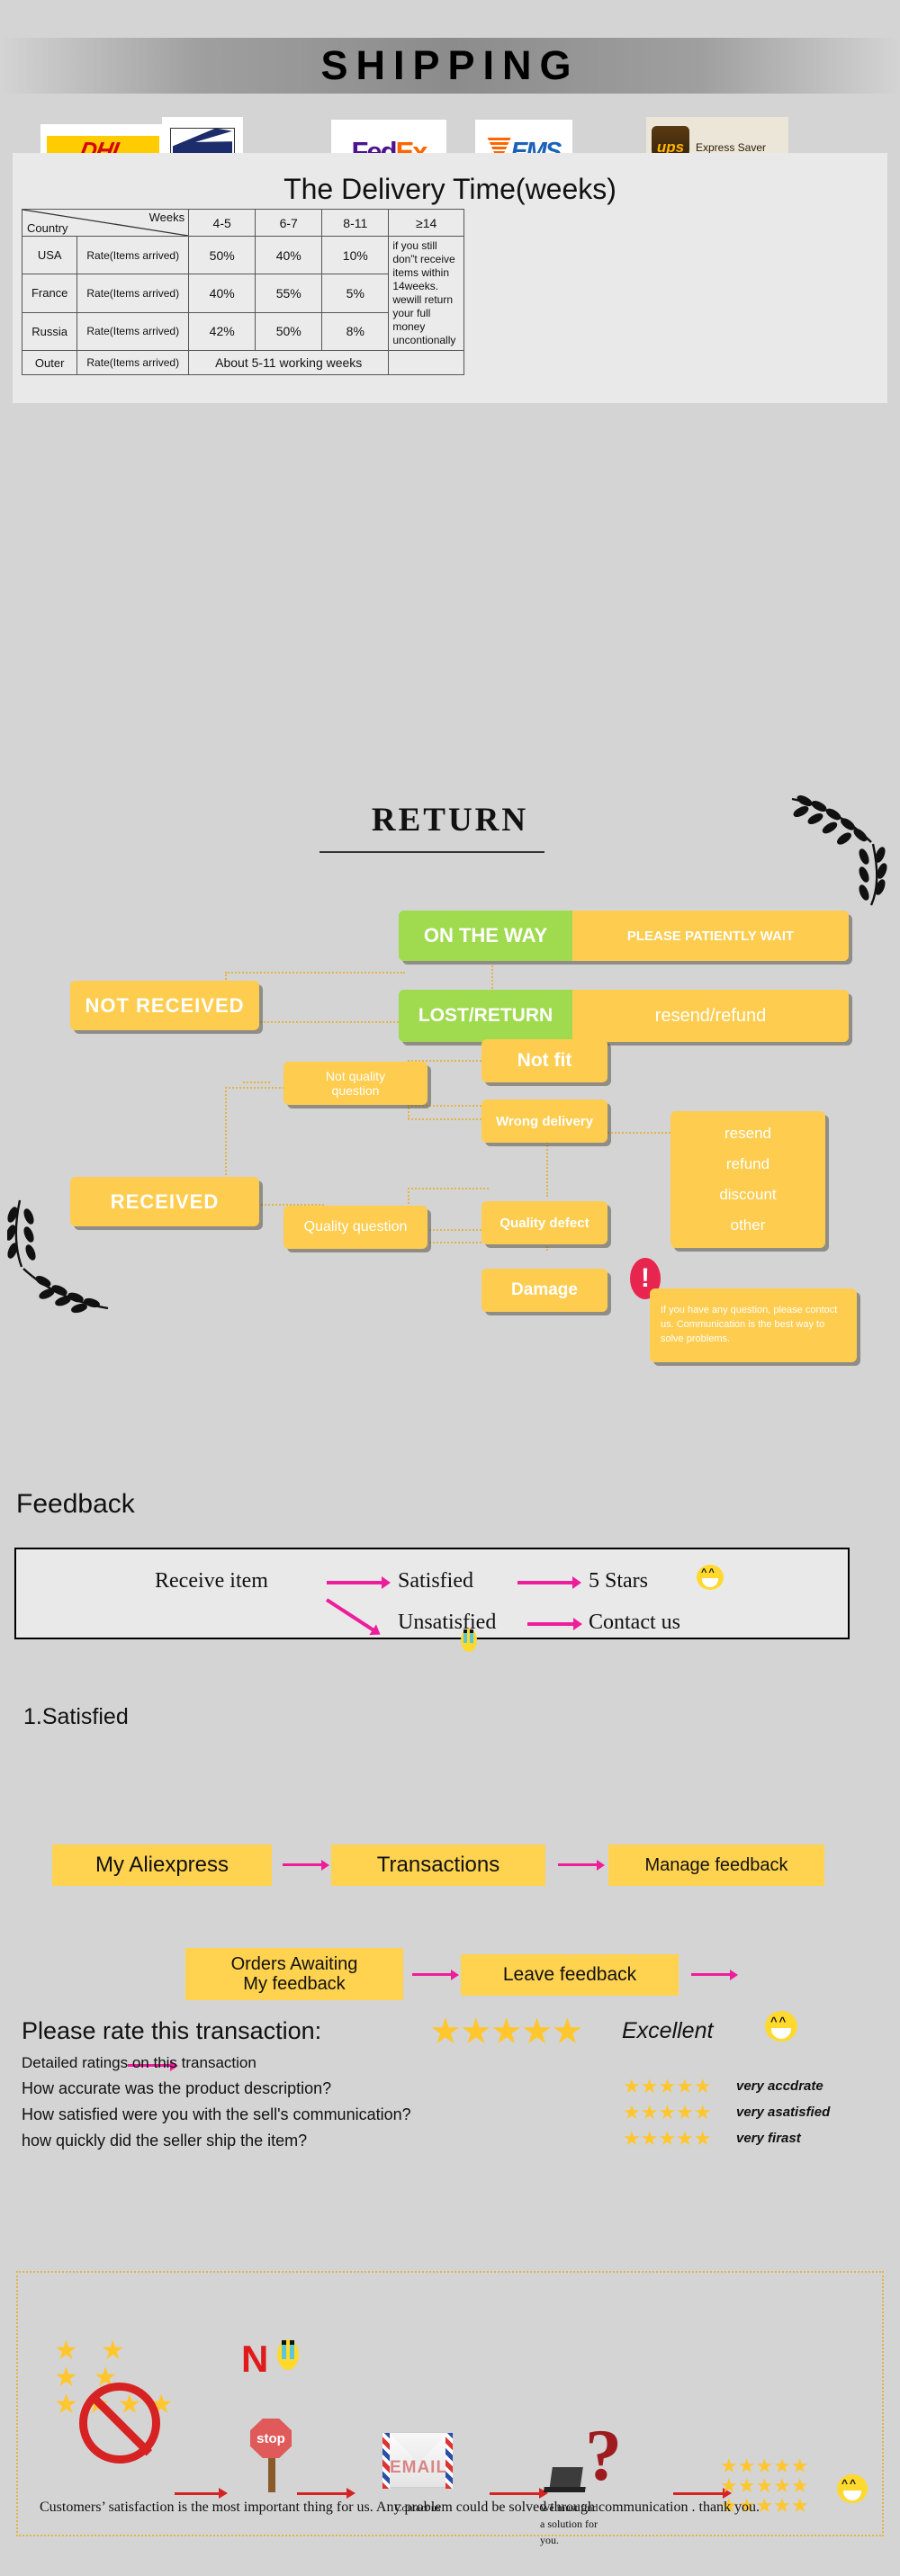 This screenshot has height=2576, width=900. I want to click on quality-defect-label: Quality defect, so click(545, 1223).